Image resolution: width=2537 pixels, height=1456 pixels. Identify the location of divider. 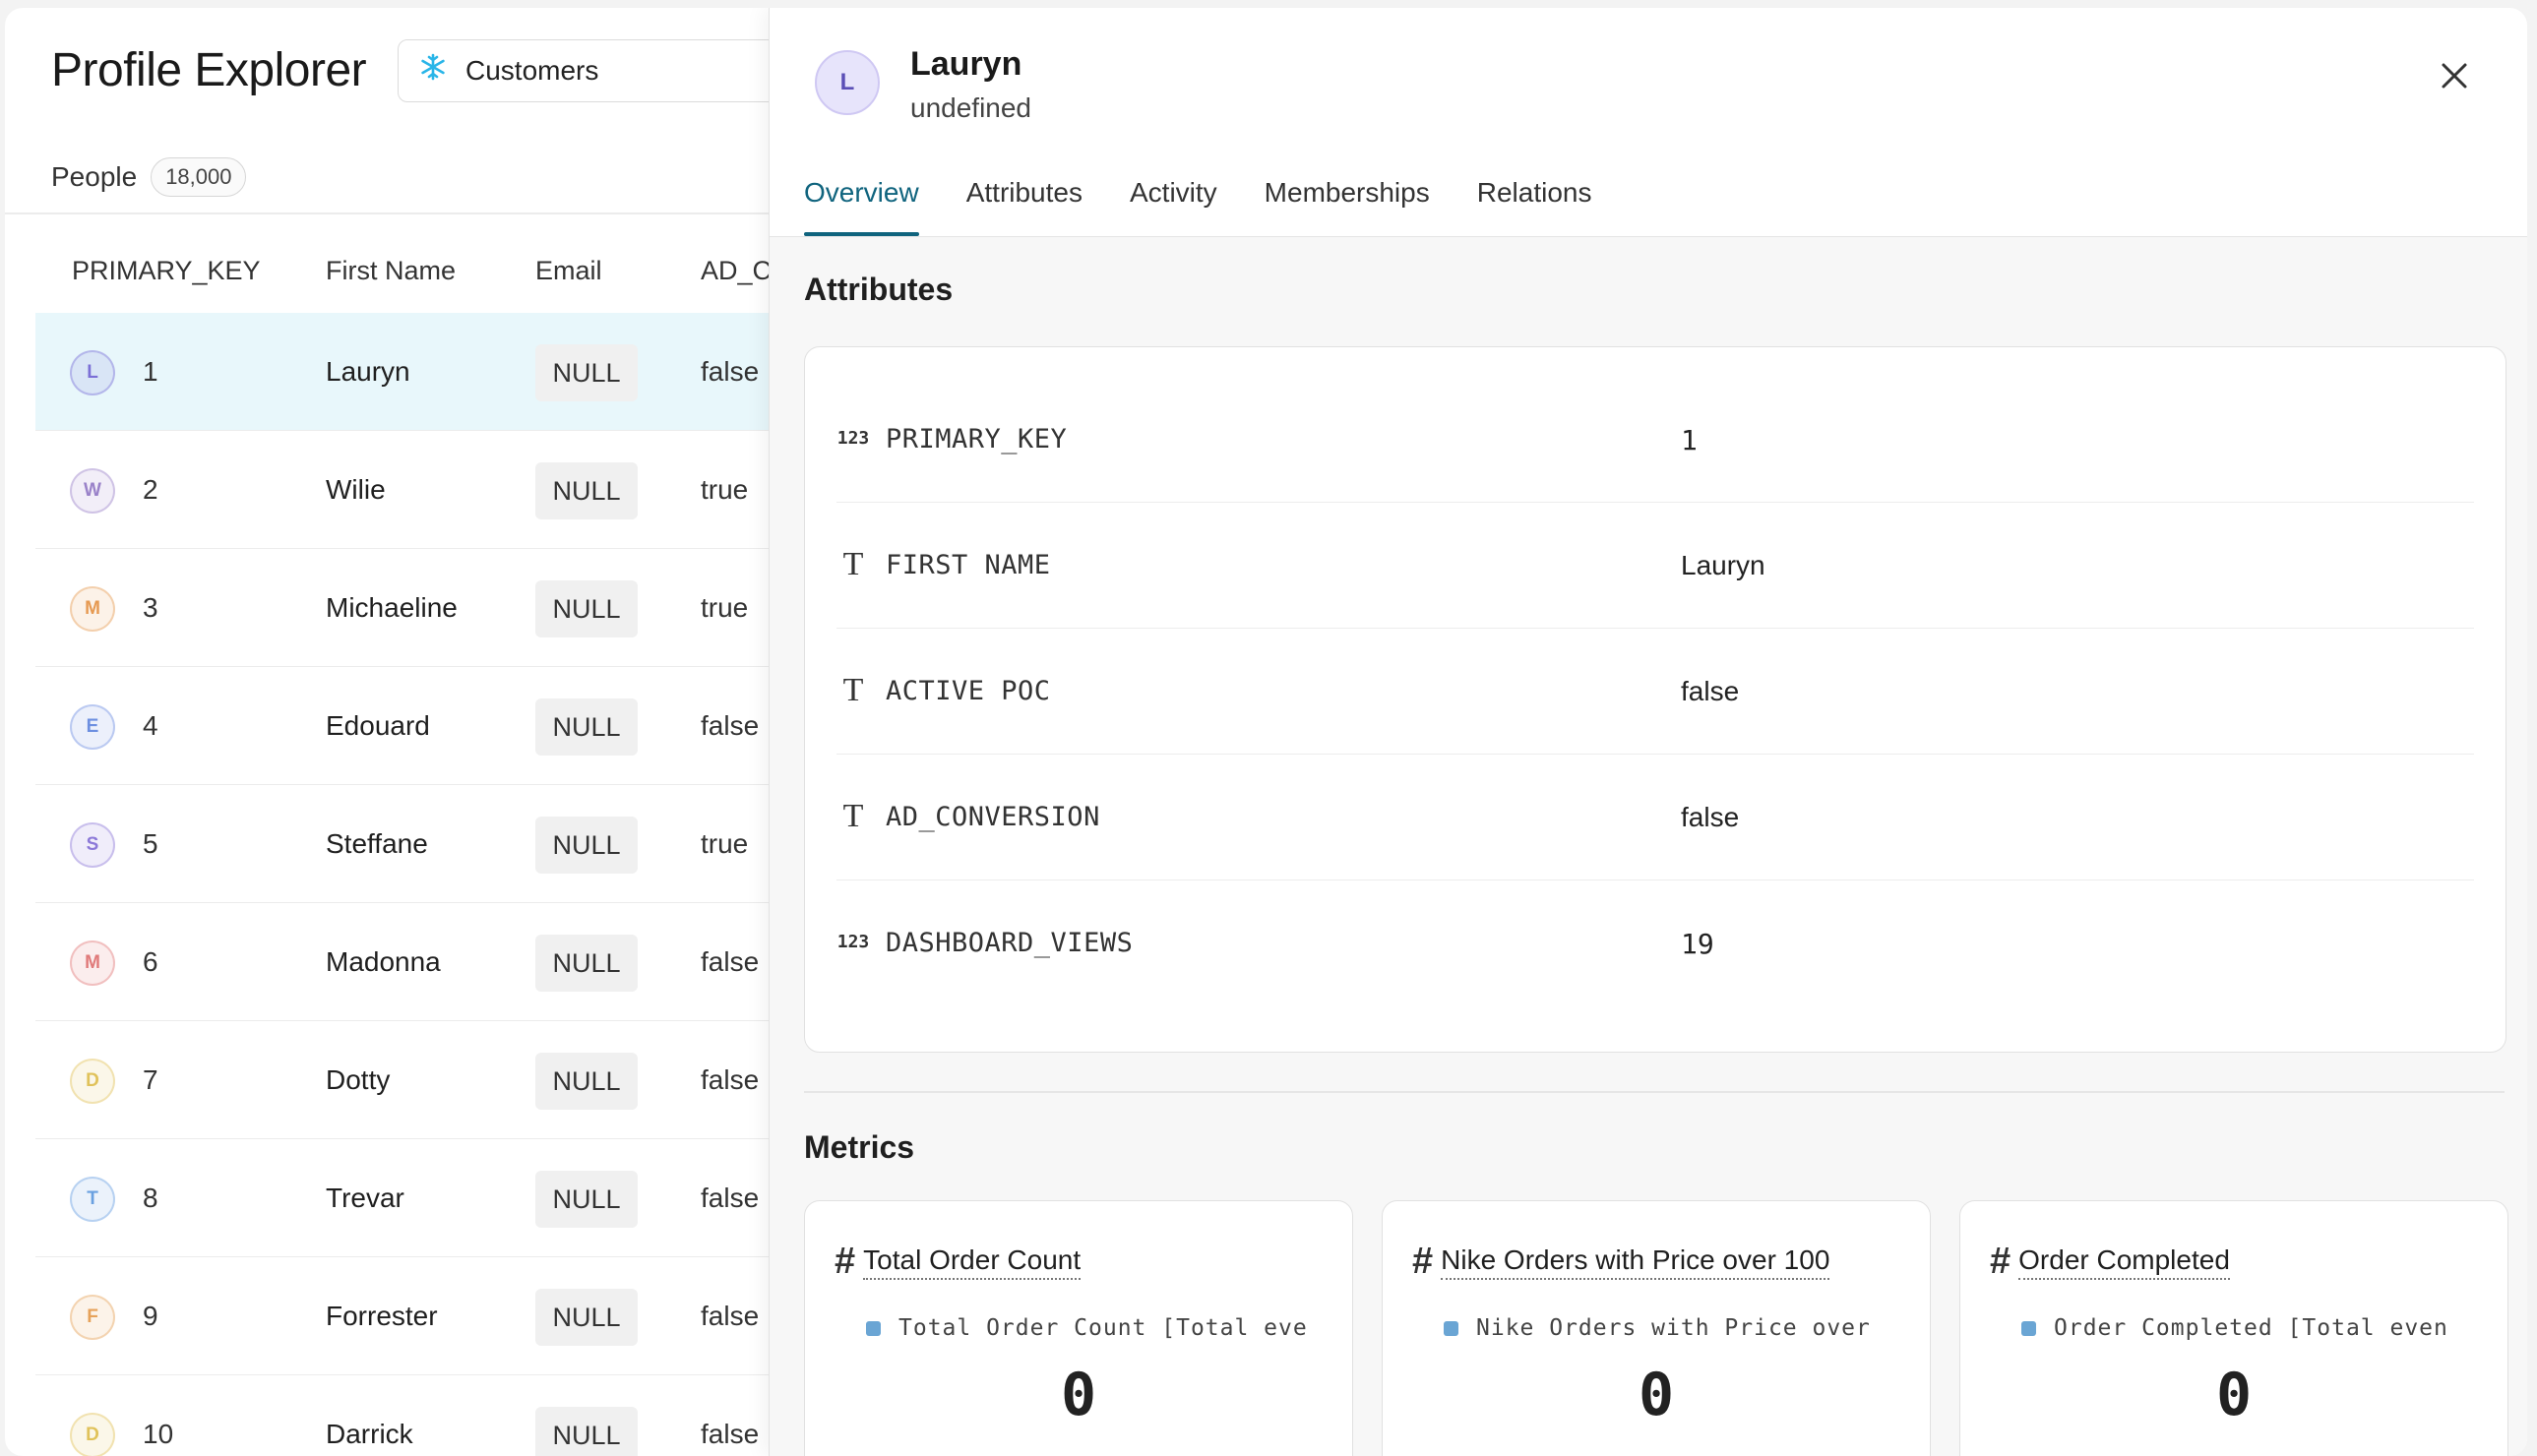
(398, 213).